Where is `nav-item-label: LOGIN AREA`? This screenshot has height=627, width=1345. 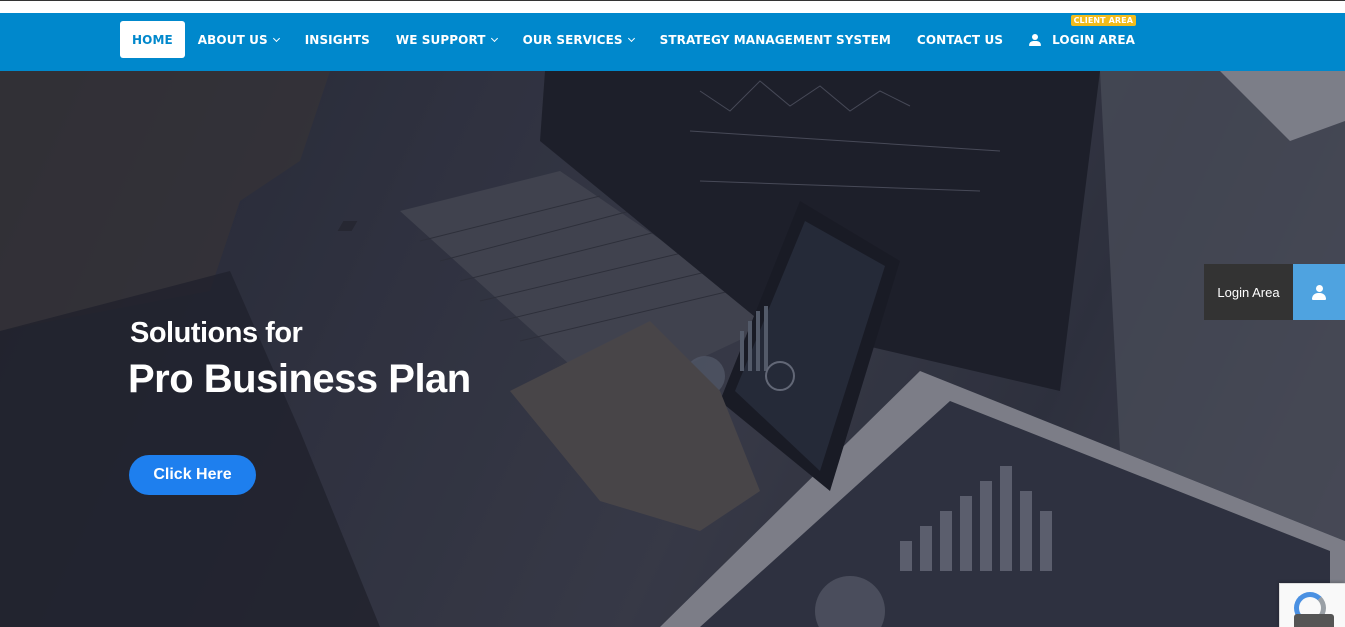 nav-item-label: LOGIN AREA is located at coordinates (1094, 39).